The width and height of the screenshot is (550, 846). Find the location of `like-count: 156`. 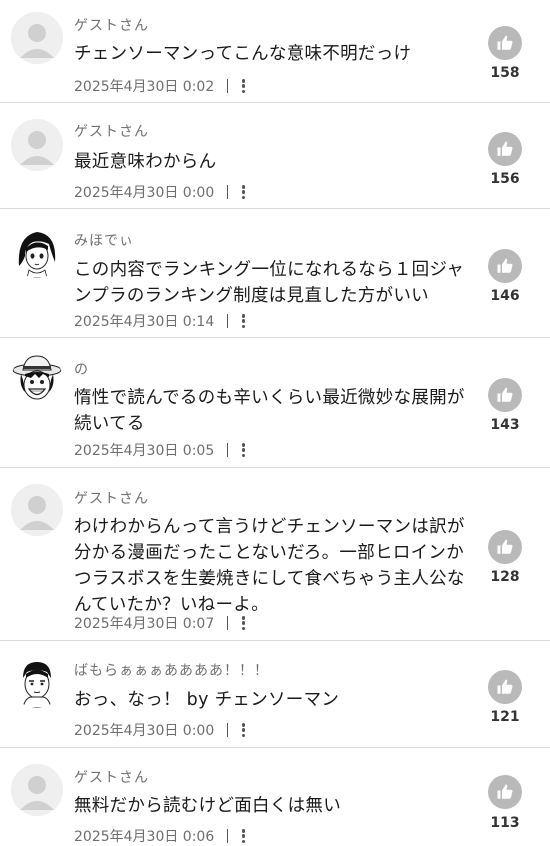

like-count: 156 is located at coordinates (505, 179).